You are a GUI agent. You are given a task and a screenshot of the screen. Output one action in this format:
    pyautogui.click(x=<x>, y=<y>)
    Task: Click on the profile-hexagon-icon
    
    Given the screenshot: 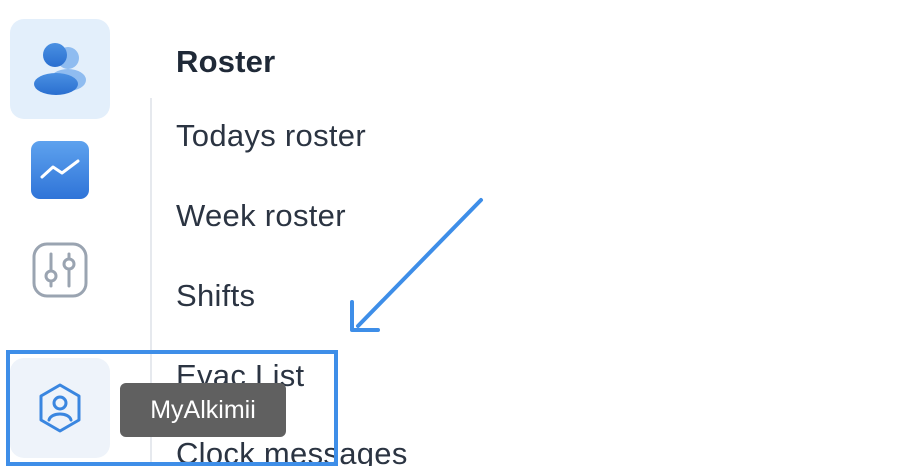 What is the action you would take?
    pyautogui.click(x=60, y=408)
    